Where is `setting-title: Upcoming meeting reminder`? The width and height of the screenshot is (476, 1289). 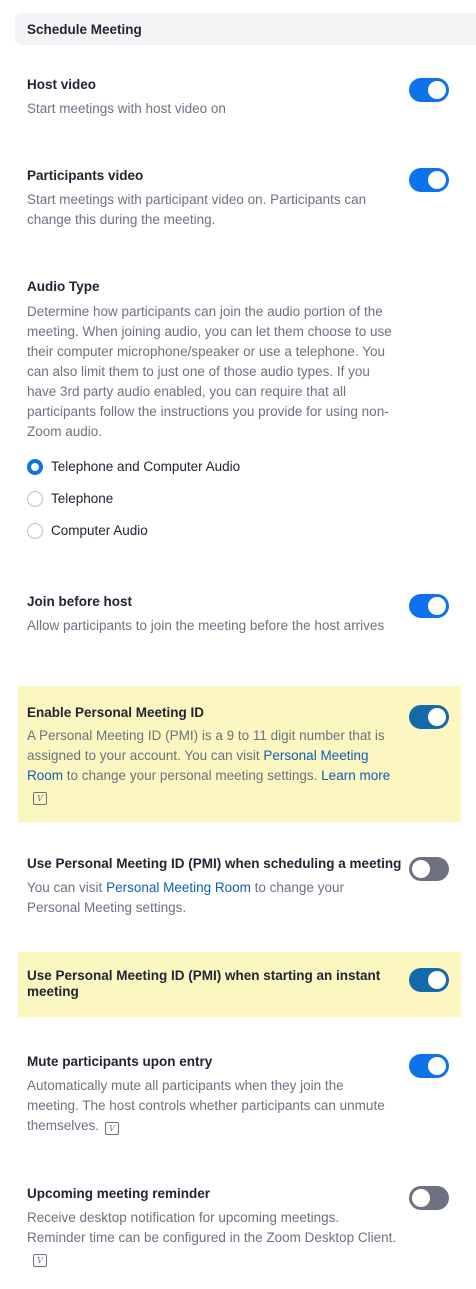
setting-title: Upcoming meeting reminder is located at coordinates (119, 1193).